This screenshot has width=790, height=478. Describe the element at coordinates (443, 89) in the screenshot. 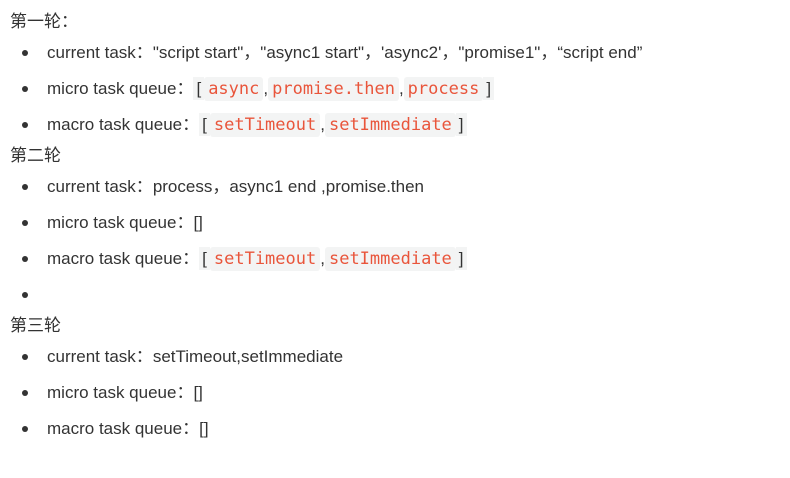

I see `code-process: process` at that location.